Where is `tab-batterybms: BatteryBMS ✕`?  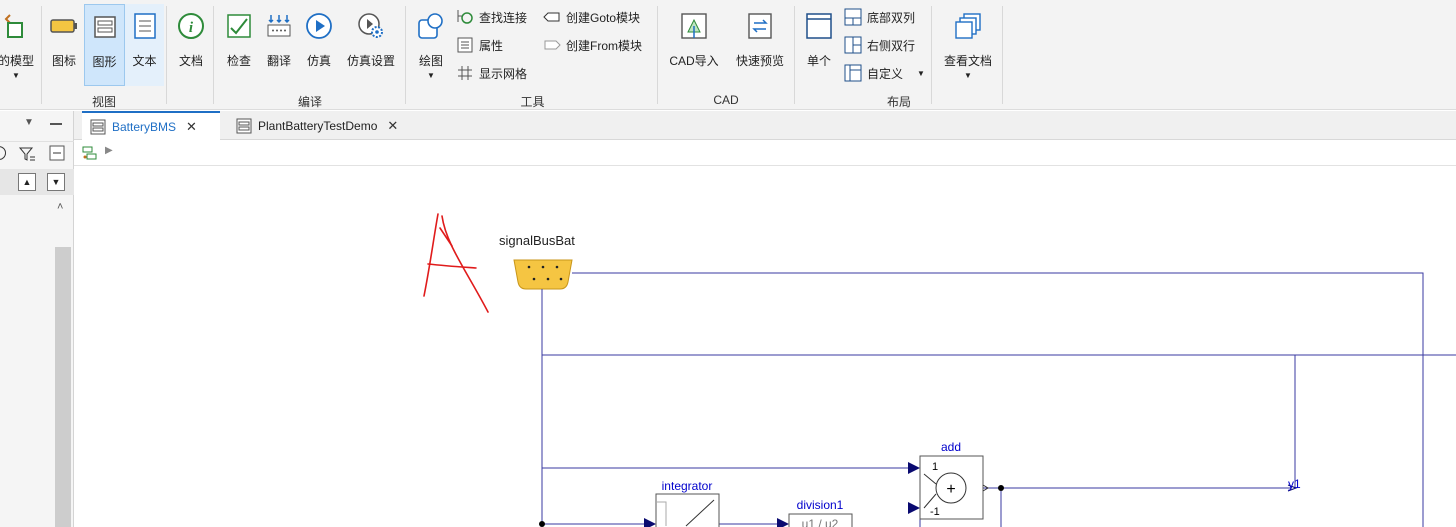 tab-batterybms: BatteryBMS ✕ is located at coordinates (151, 125).